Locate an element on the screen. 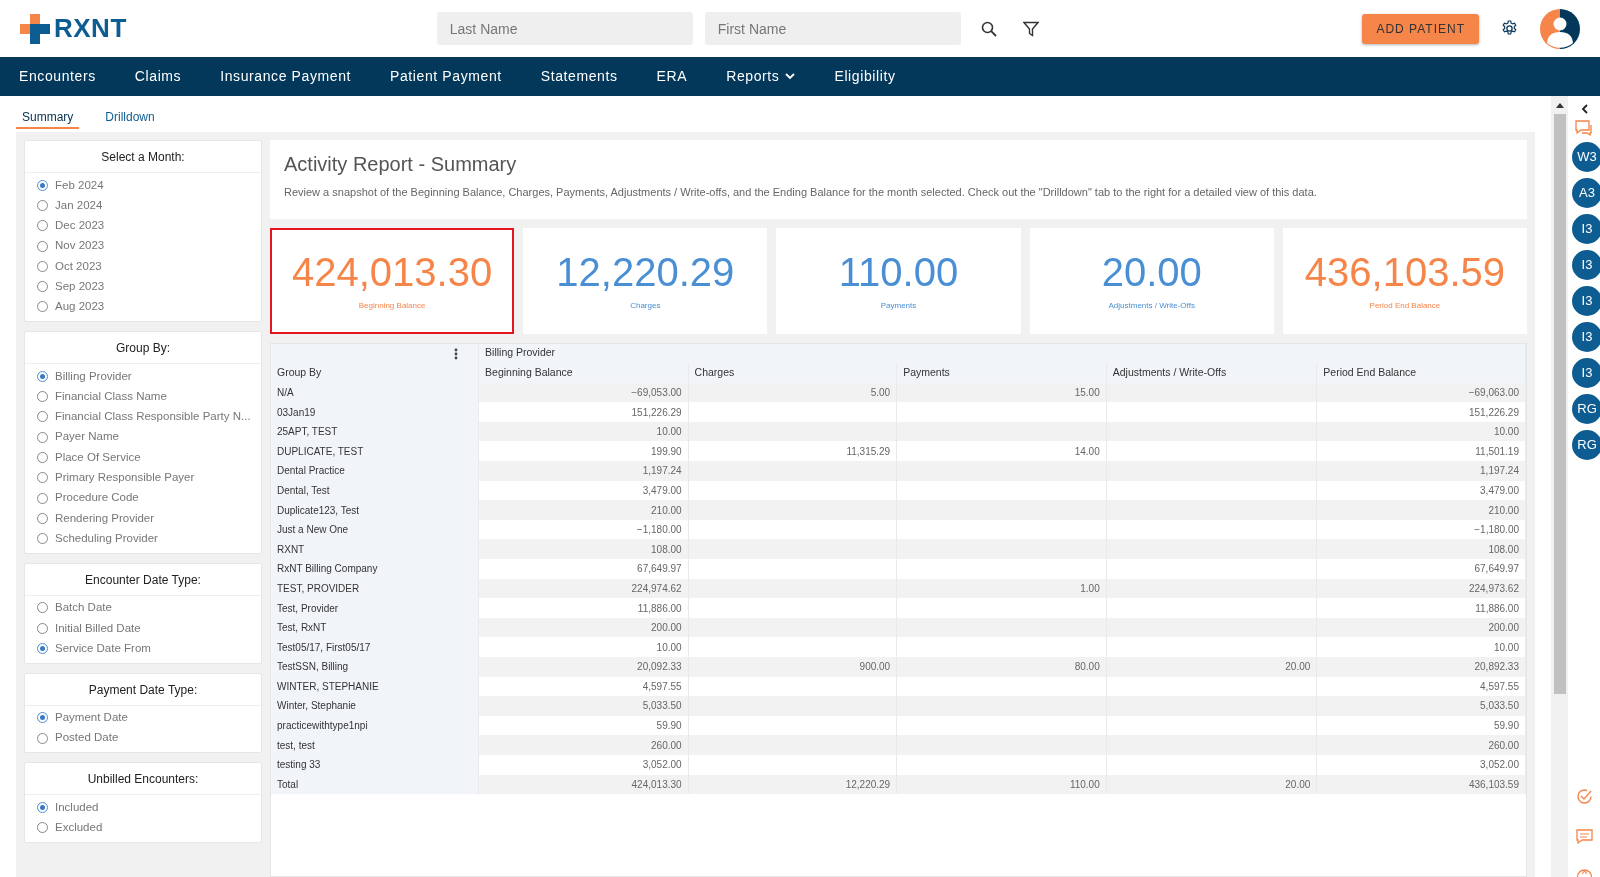  stat-label: Beginning Balance is located at coordinates (392, 305).